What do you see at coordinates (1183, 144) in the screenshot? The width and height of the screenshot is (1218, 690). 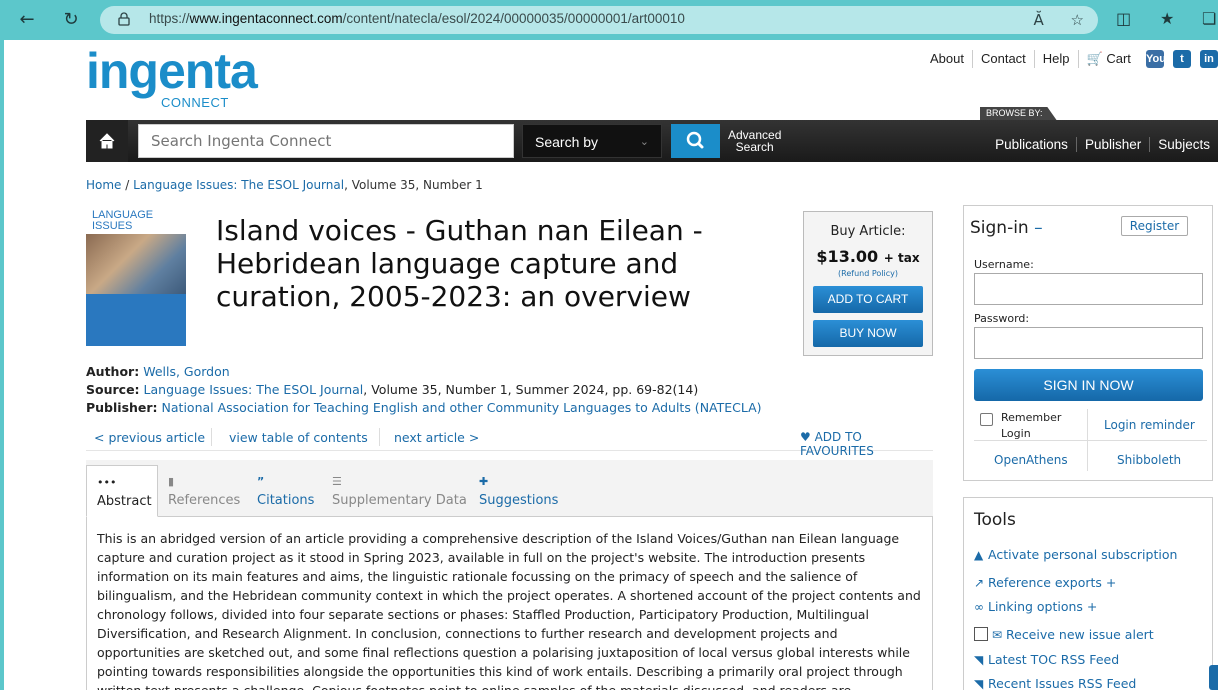 I see `browse-subjects: Subjects` at bounding box center [1183, 144].